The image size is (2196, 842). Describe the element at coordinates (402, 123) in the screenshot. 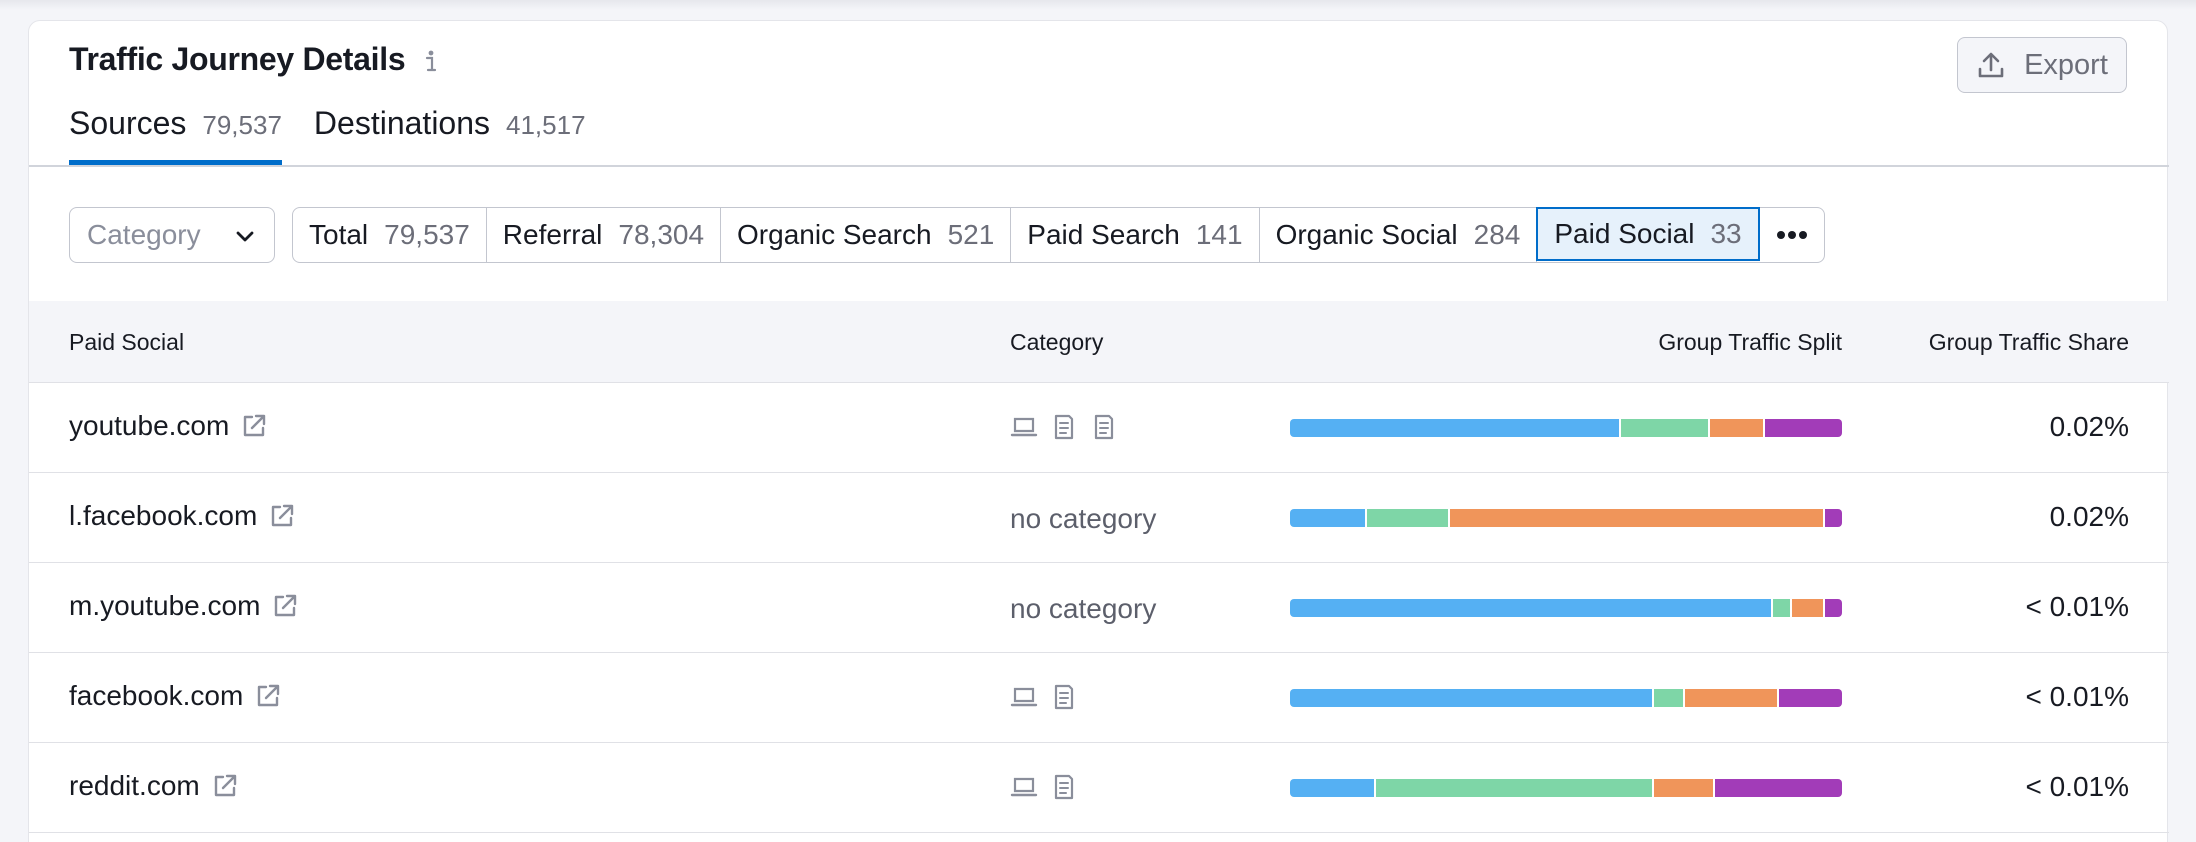

I see `tab-label: Destinations` at that location.